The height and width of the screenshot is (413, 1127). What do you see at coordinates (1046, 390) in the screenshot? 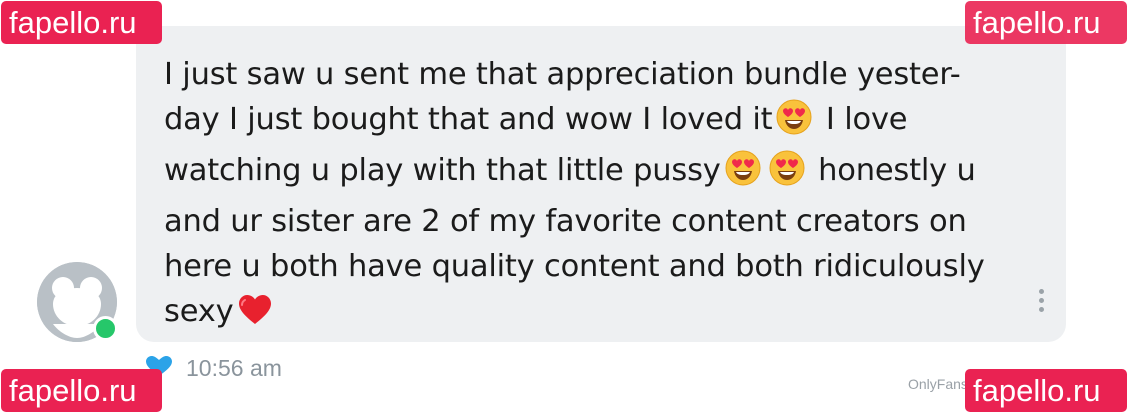
I see `watermark-bottom-right: fapello.ru` at bounding box center [1046, 390].